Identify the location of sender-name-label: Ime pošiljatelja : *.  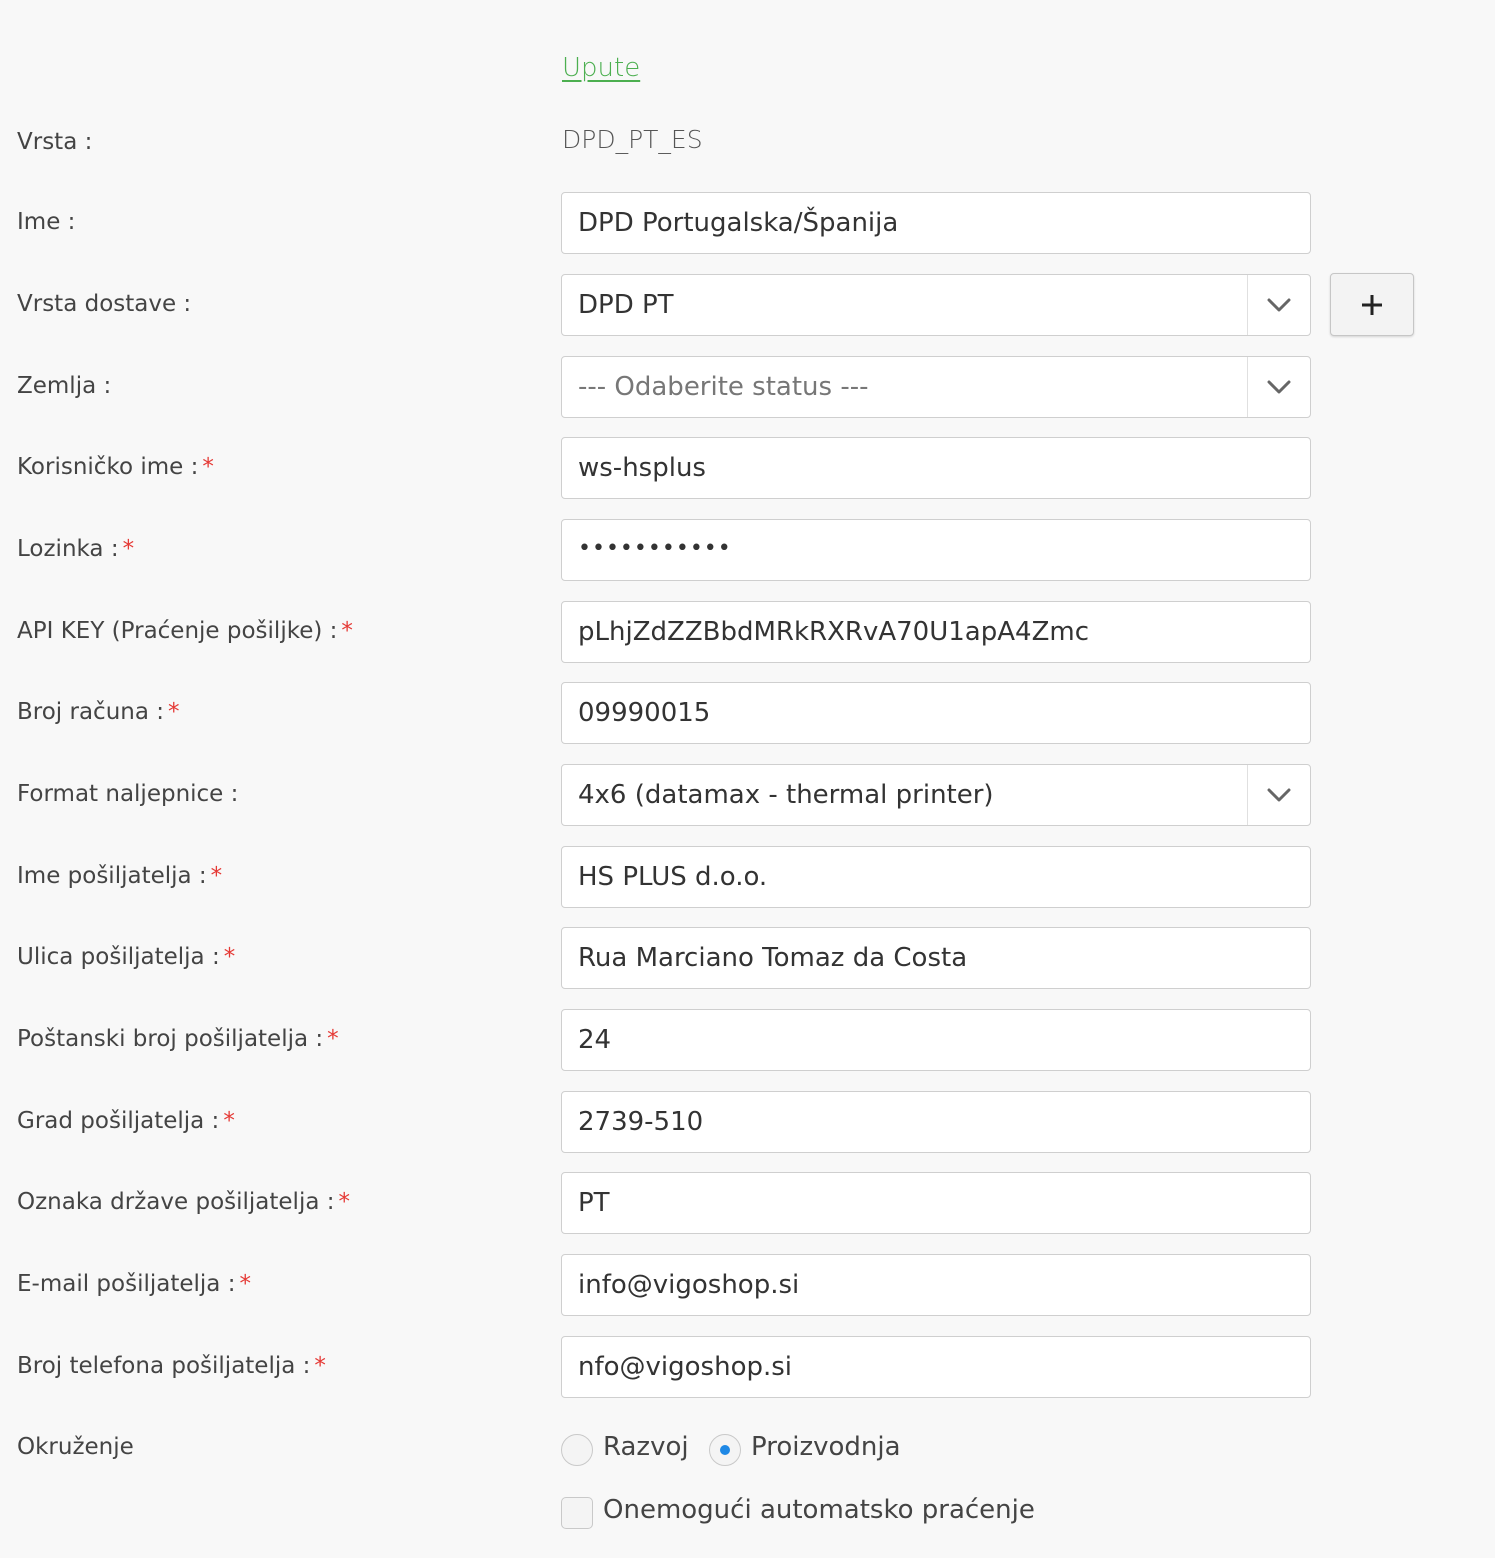
(120, 876).